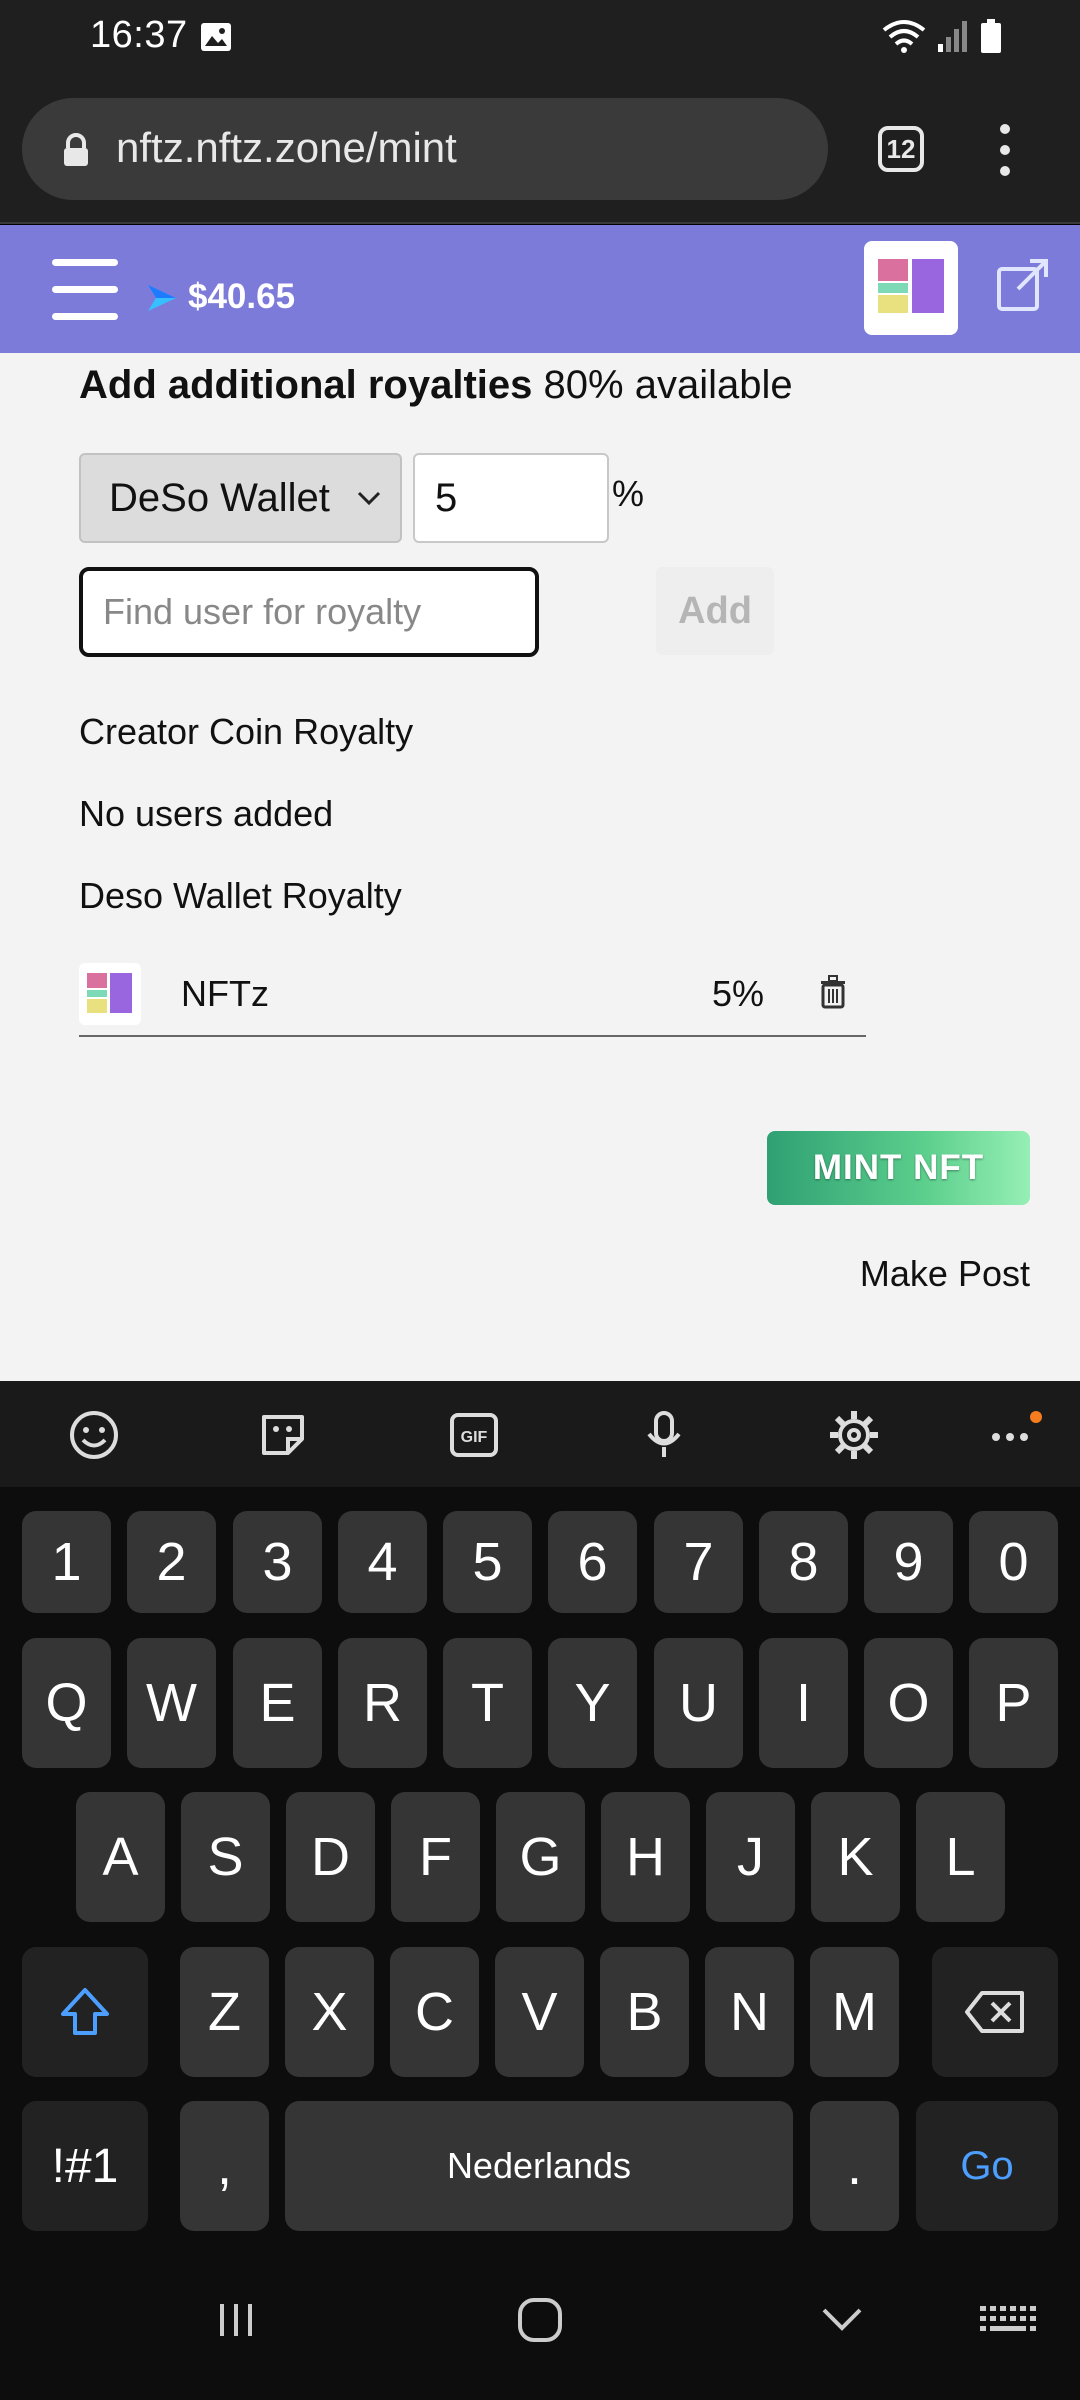 The height and width of the screenshot is (2400, 1080). I want to click on royalty-user-percent: 5%, so click(738, 993).